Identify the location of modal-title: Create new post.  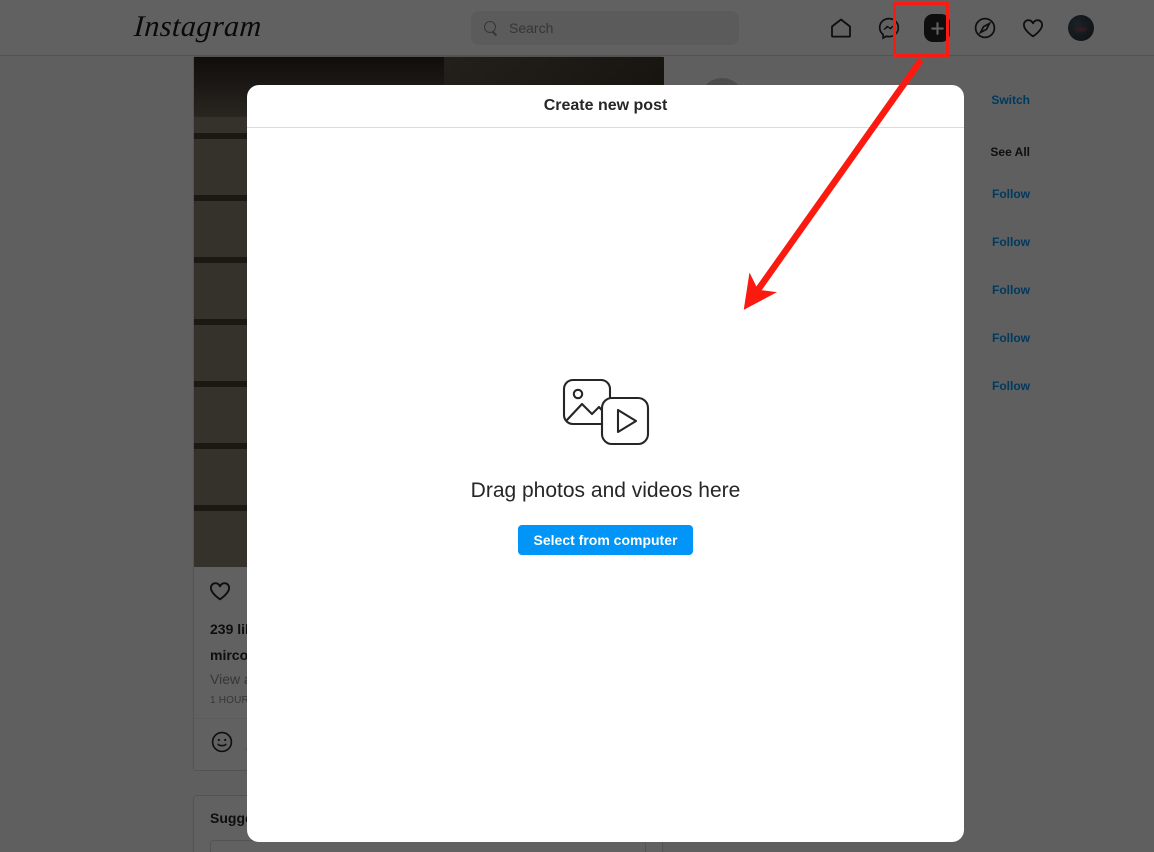
(605, 105).